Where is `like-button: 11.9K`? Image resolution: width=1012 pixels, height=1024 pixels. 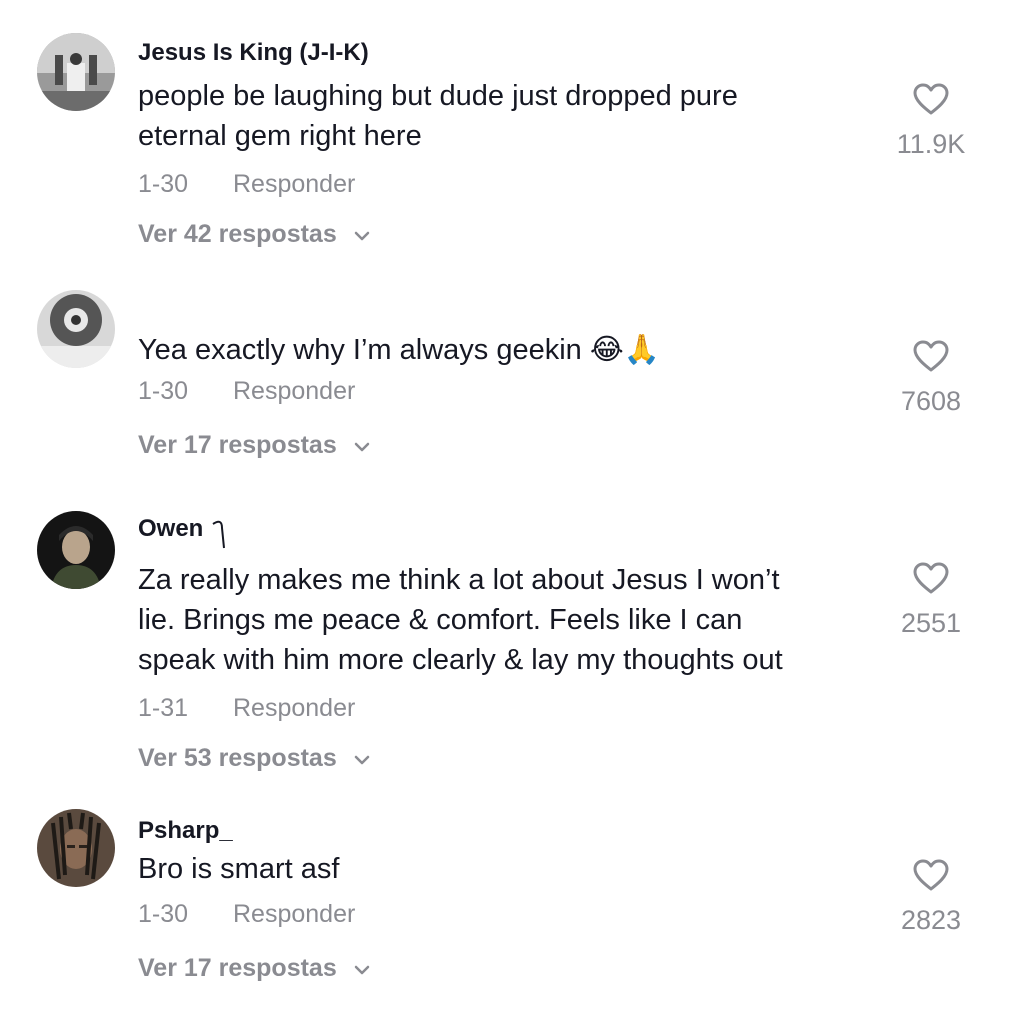 like-button: 11.9K is located at coordinates (931, 121).